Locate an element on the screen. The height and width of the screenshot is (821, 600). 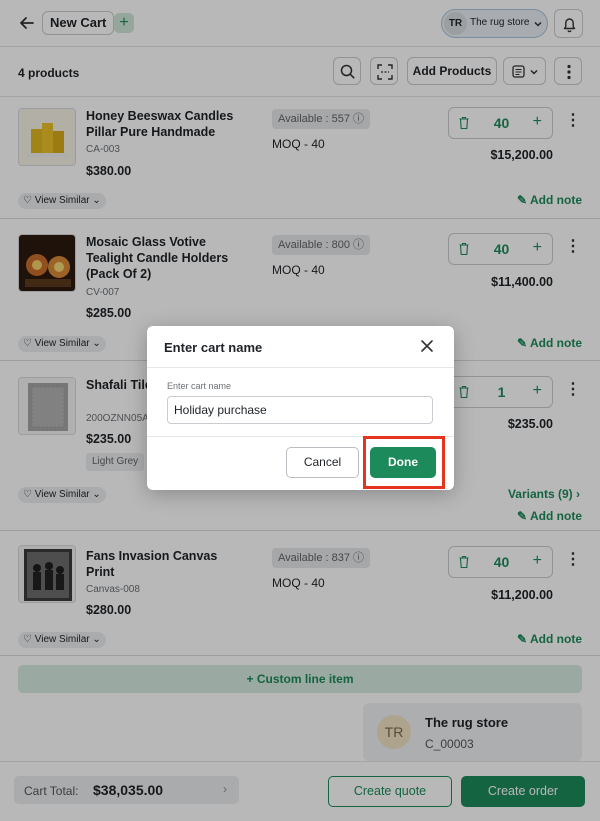
cancel-button: Cancel is located at coordinates (322, 462).